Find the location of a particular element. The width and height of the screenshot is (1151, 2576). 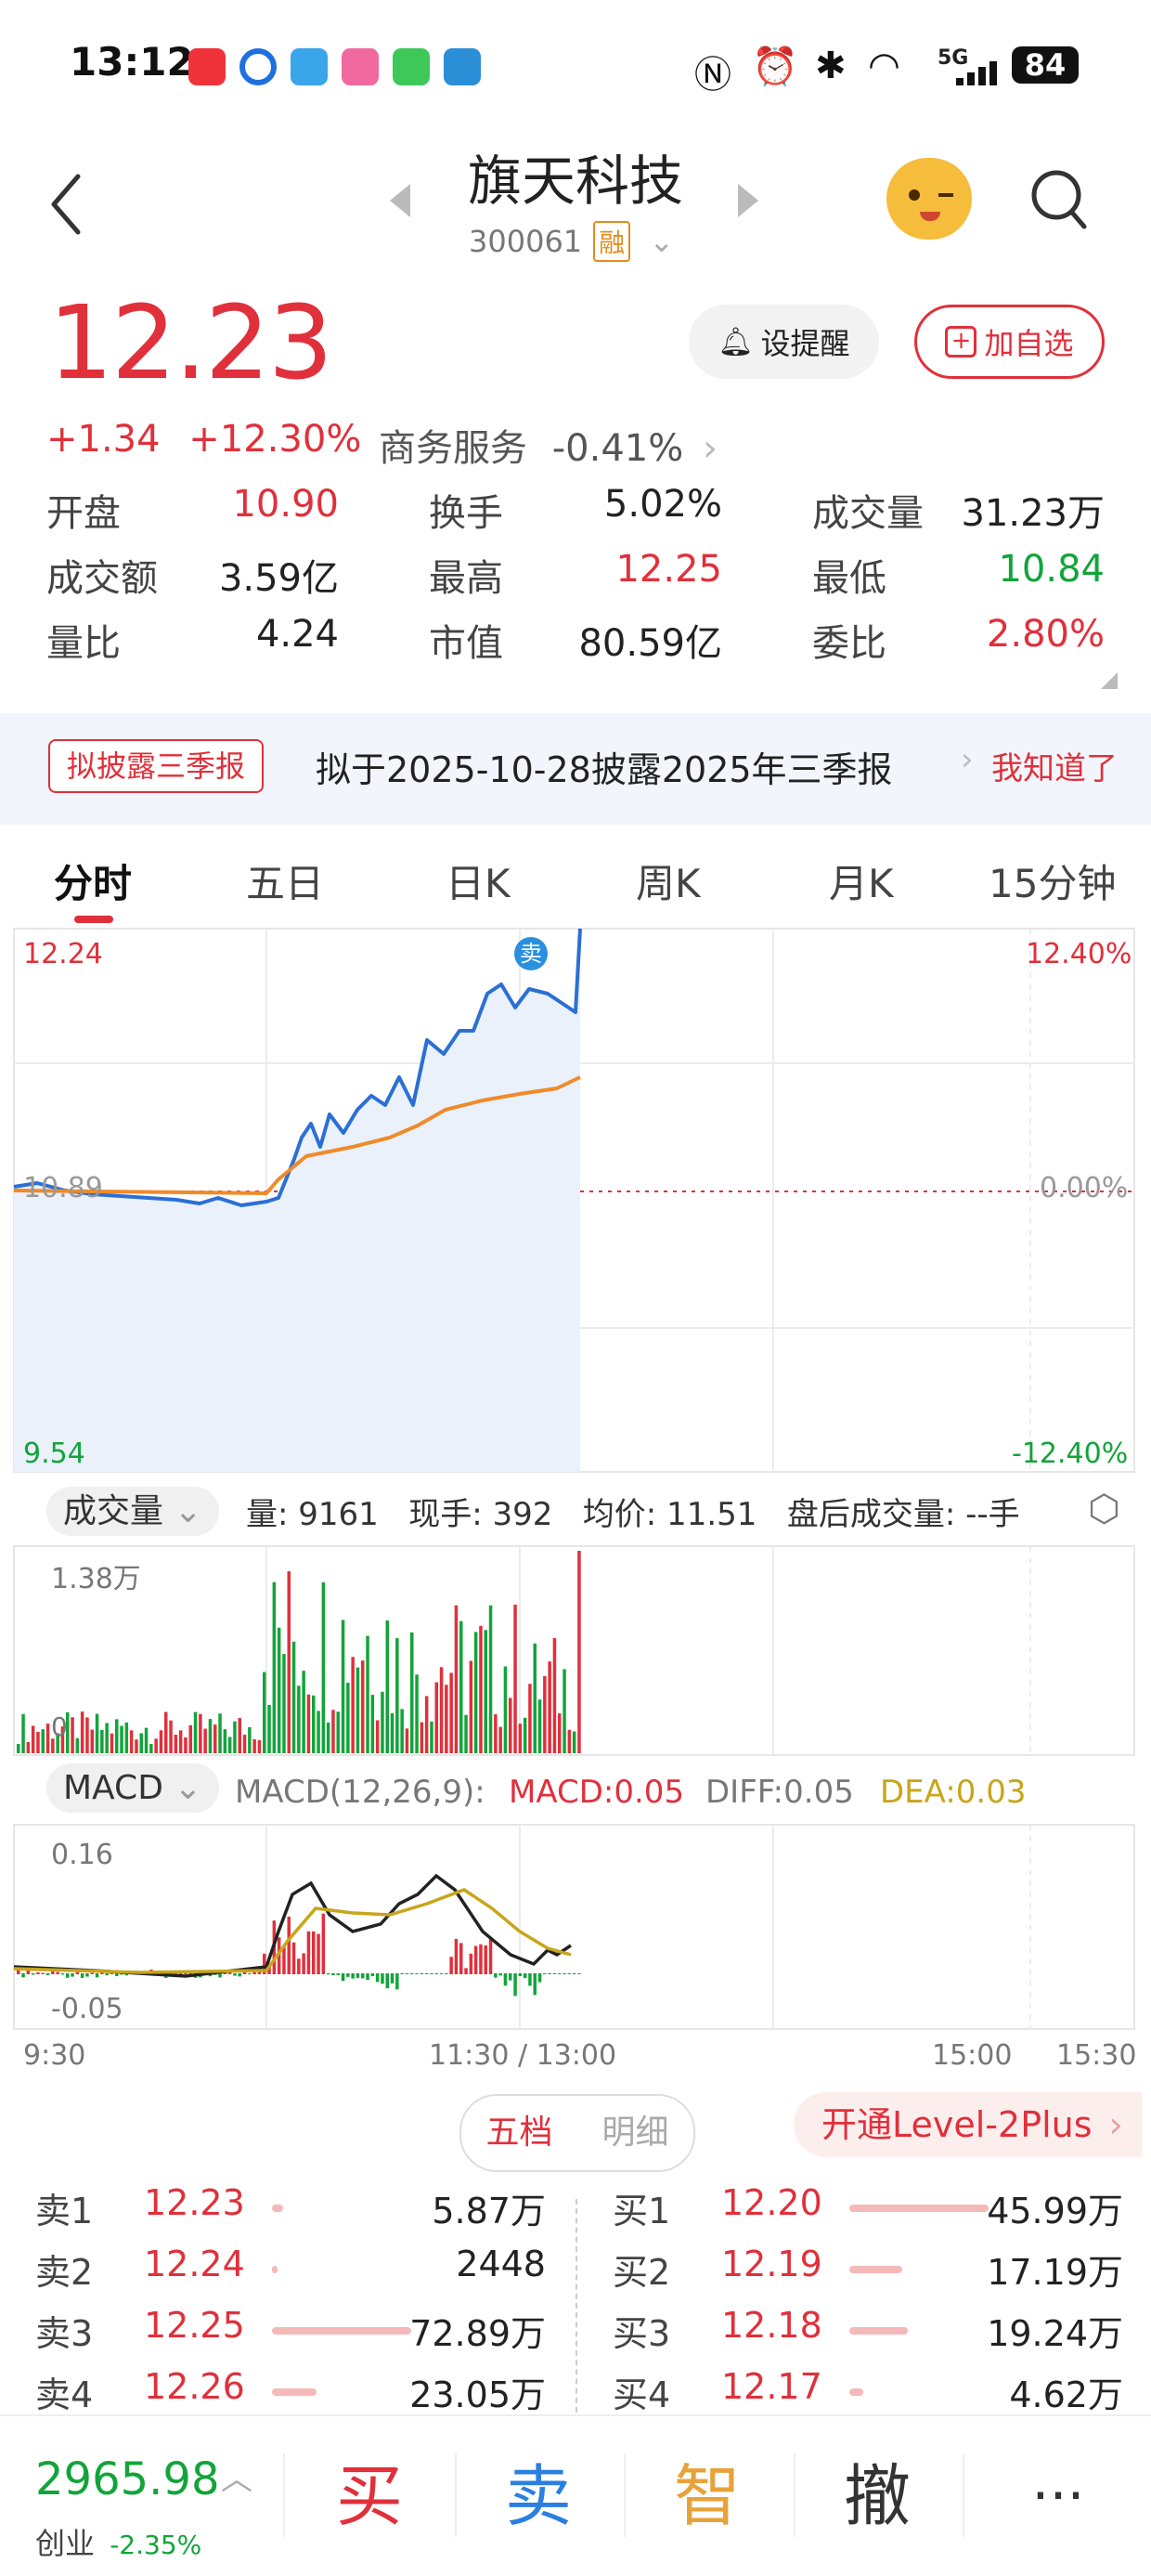

buy-level-price: 12.20 is located at coordinates (771, 2202).